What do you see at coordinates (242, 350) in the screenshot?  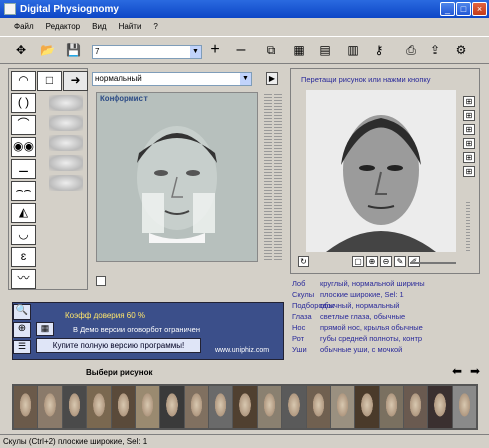 I see `website-link: www.uniphiz.com` at bounding box center [242, 350].